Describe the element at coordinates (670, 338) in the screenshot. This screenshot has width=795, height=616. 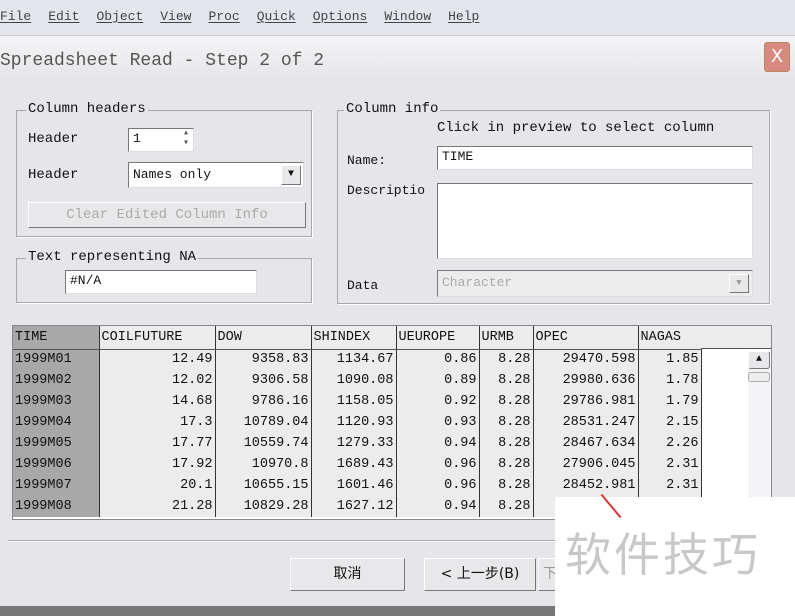
I see `column-header-nagas: NAGAS` at that location.